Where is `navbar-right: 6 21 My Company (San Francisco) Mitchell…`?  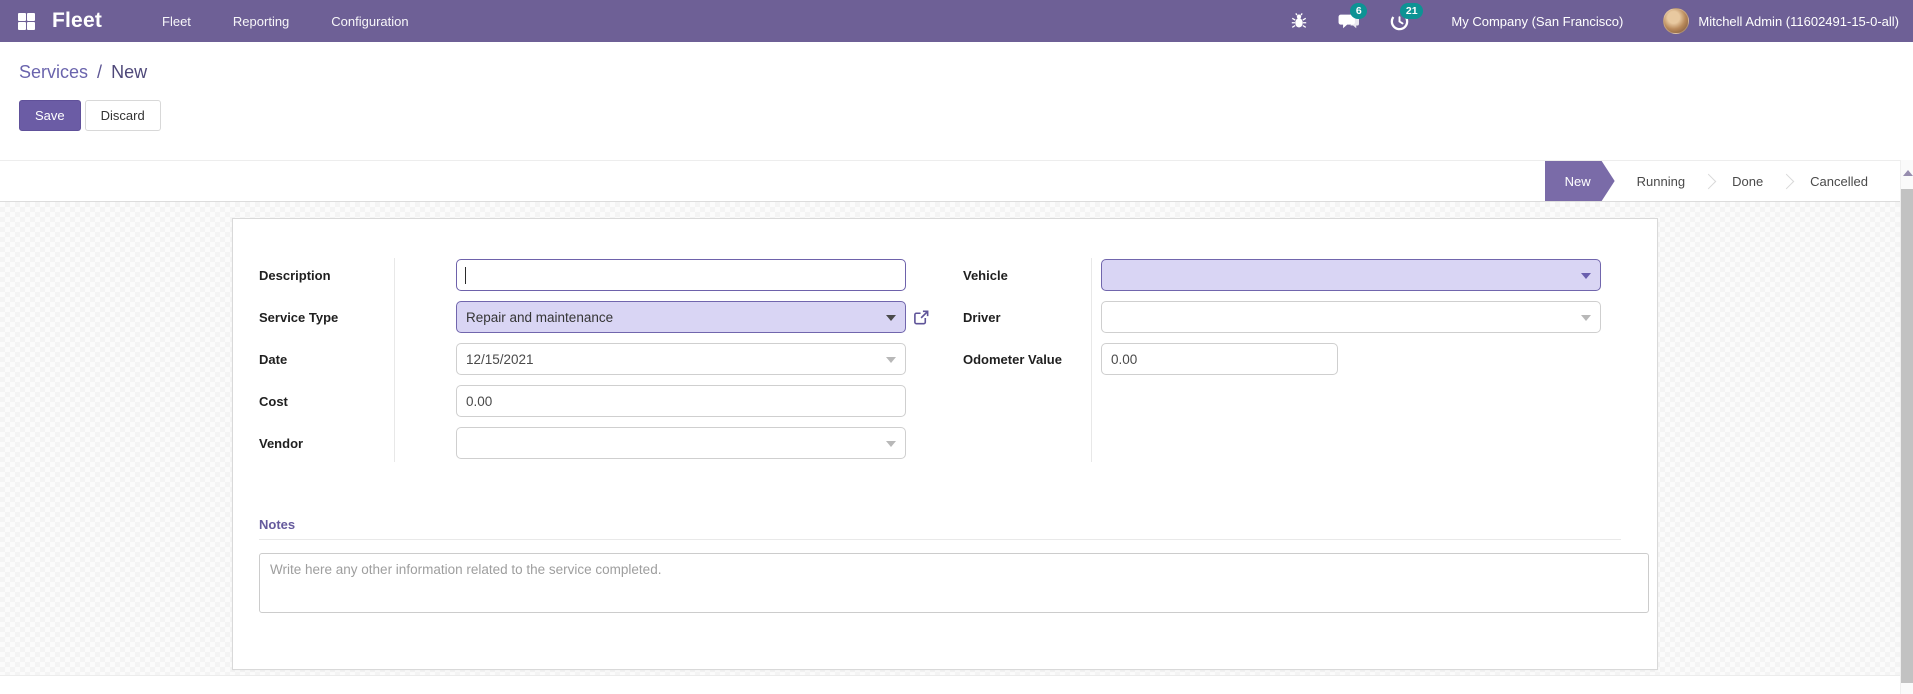 navbar-right: 6 21 My Company (San Francisco) Mitchell… is located at coordinates (1593, 18).